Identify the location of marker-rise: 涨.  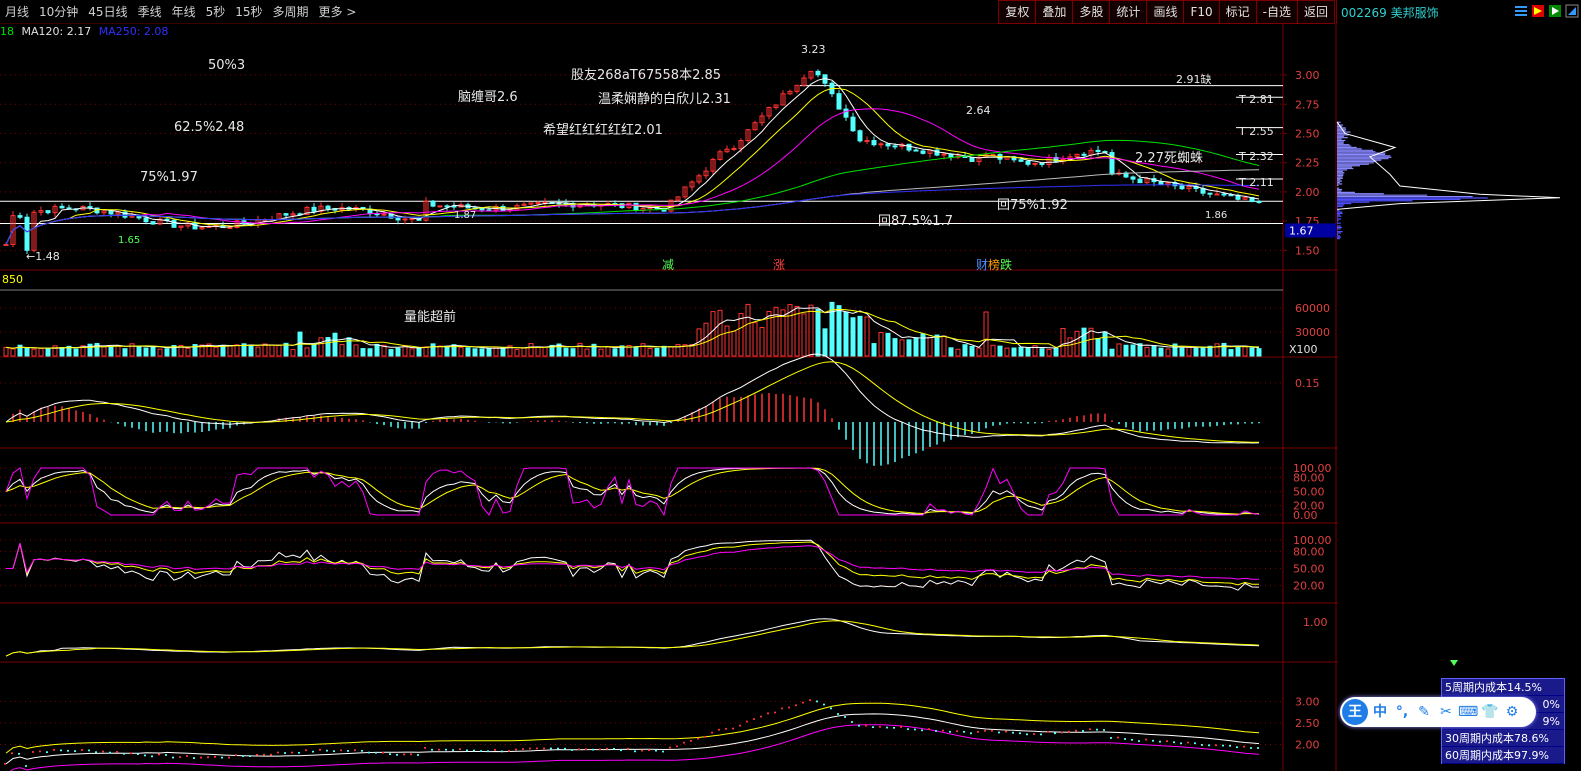
(779, 264).